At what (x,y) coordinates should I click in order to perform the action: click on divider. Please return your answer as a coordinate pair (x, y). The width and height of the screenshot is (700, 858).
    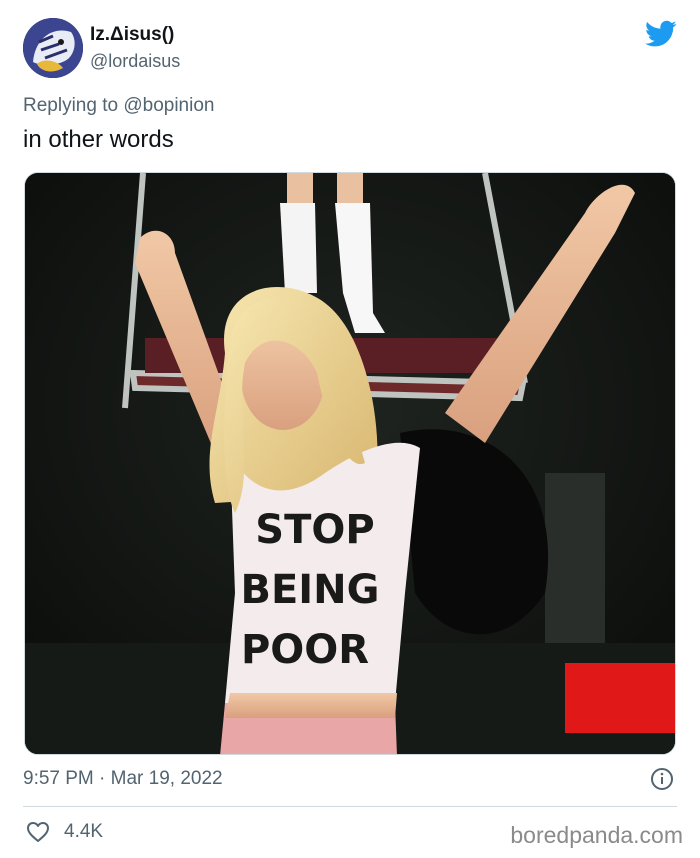
    Looking at the image, I should click on (350, 806).